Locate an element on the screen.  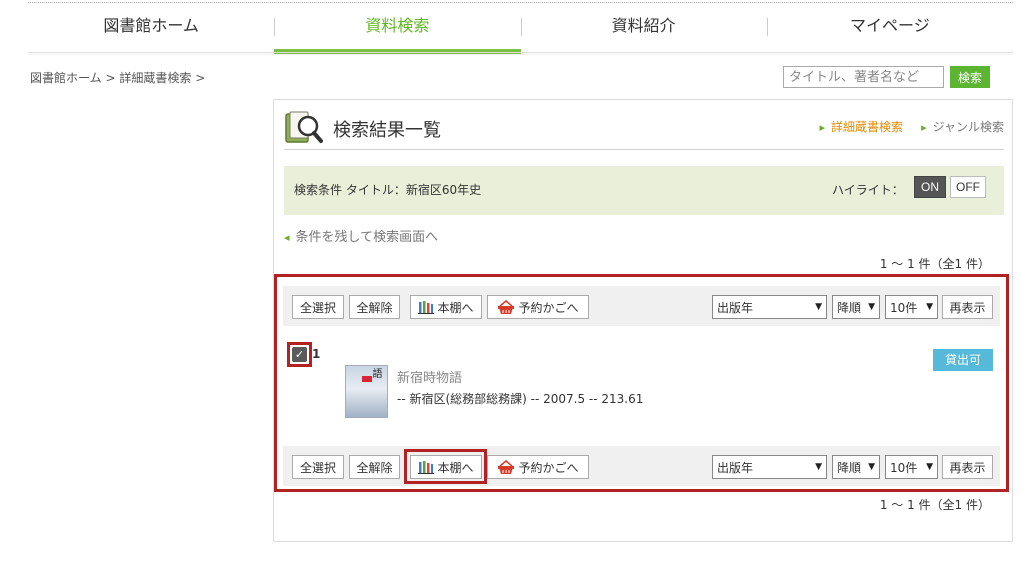
nav-material-intro: 資料紹介 is located at coordinates (643, 30).